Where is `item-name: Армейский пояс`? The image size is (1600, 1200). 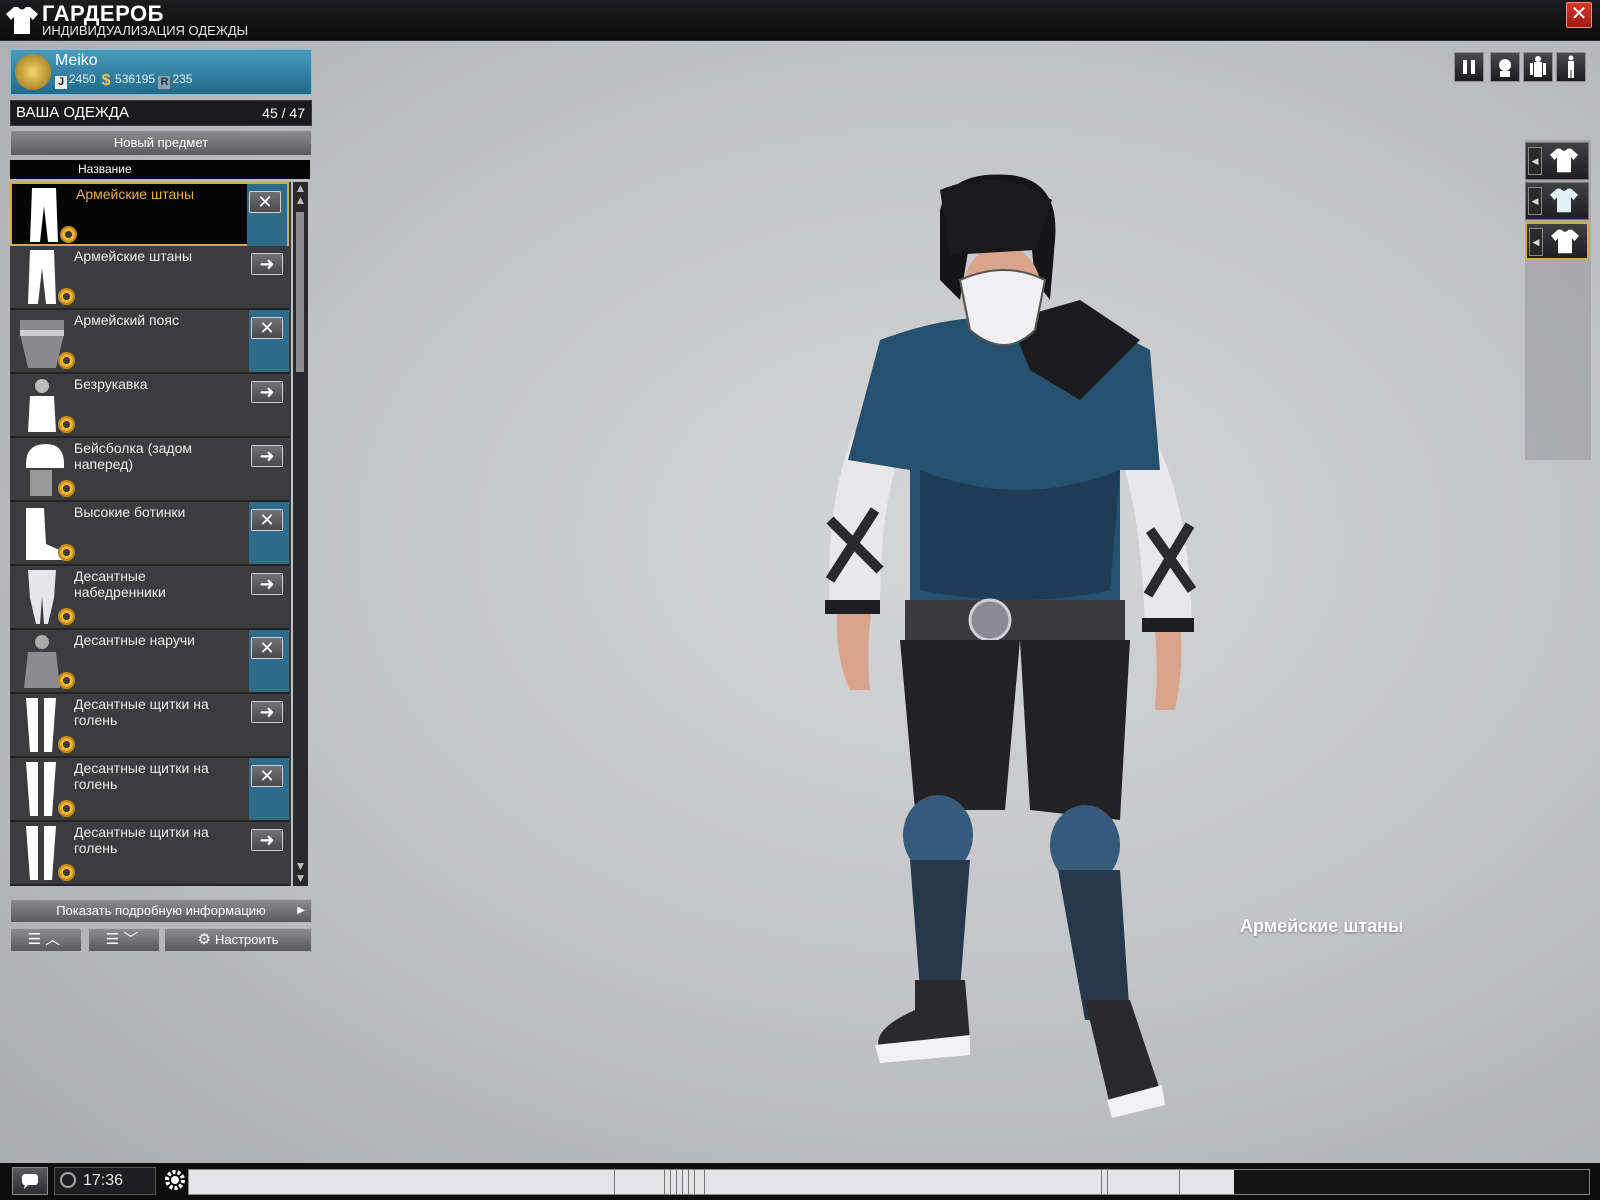 item-name: Армейский пояс is located at coordinates (126, 320).